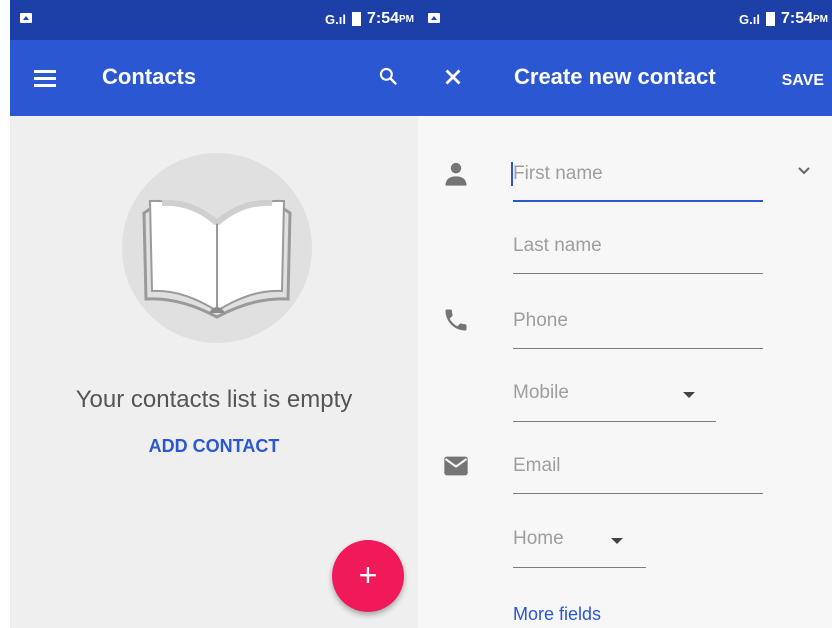 This screenshot has width=832, height=628. Describe the element at coordinates (456, 320) in the screenshot. I see `phone-icon` at that location.